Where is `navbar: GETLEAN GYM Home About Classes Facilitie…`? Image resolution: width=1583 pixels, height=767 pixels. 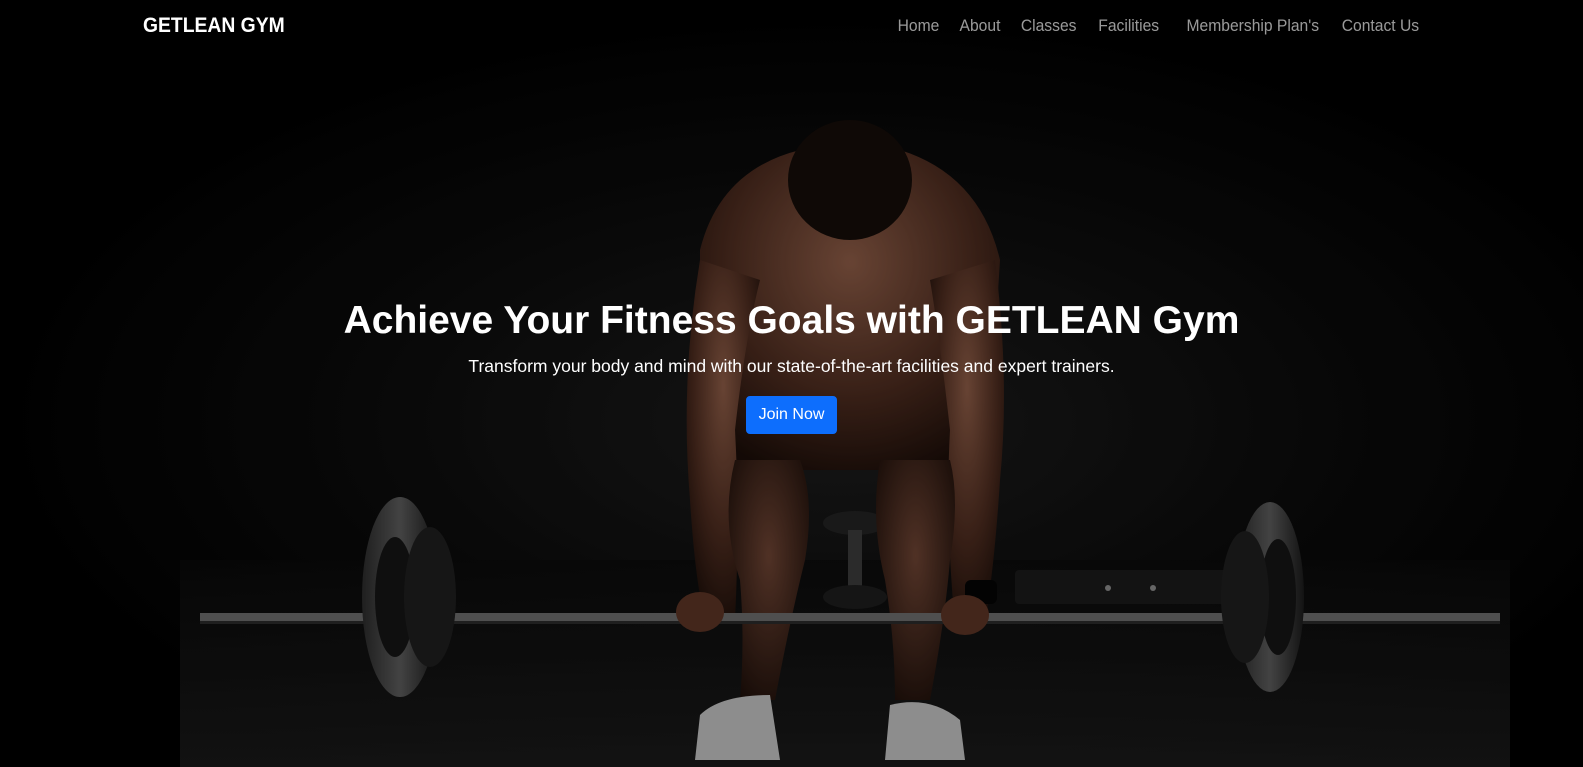 navbar: GETLEAN GYM Home About Classes Facilitie… is located at coordinates (791, 28).